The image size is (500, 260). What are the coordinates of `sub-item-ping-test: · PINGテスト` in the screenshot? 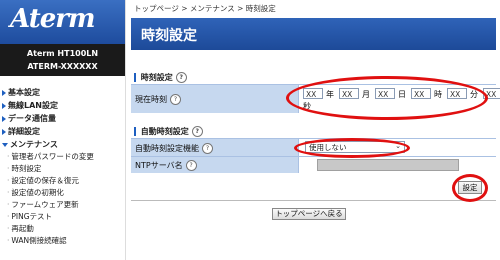 It's located at (62, 217).